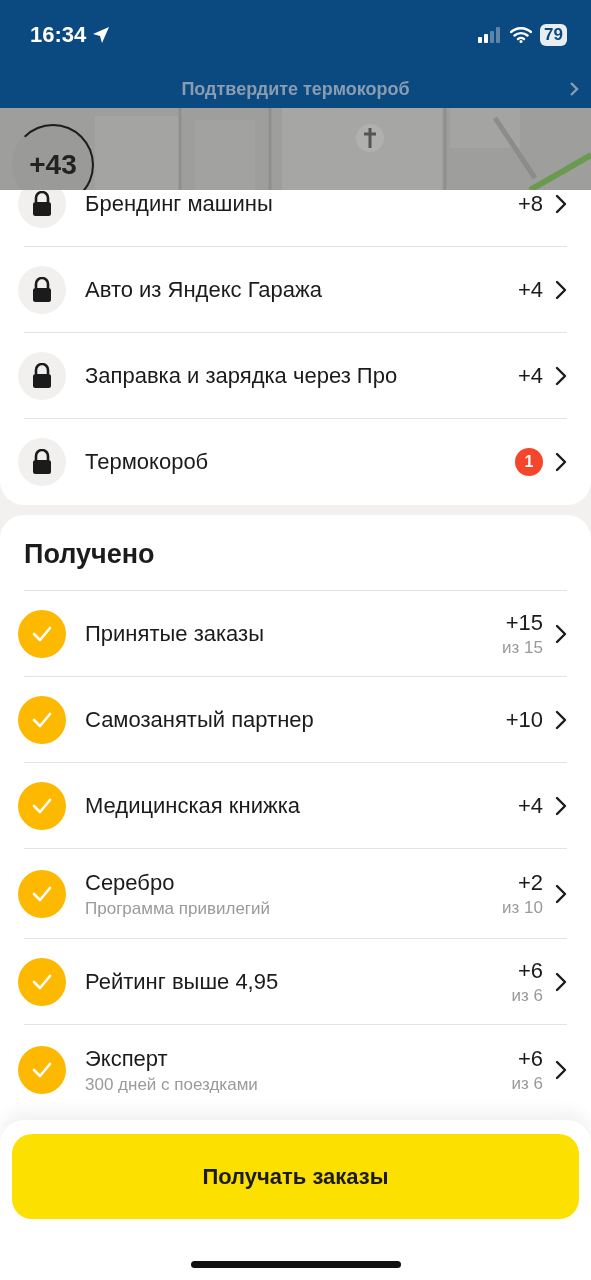 Image resolution: width=591 pixels, height=1280 pixels. I want to click on achievement-item: Медицинская книжка +4, so click(295, 806).